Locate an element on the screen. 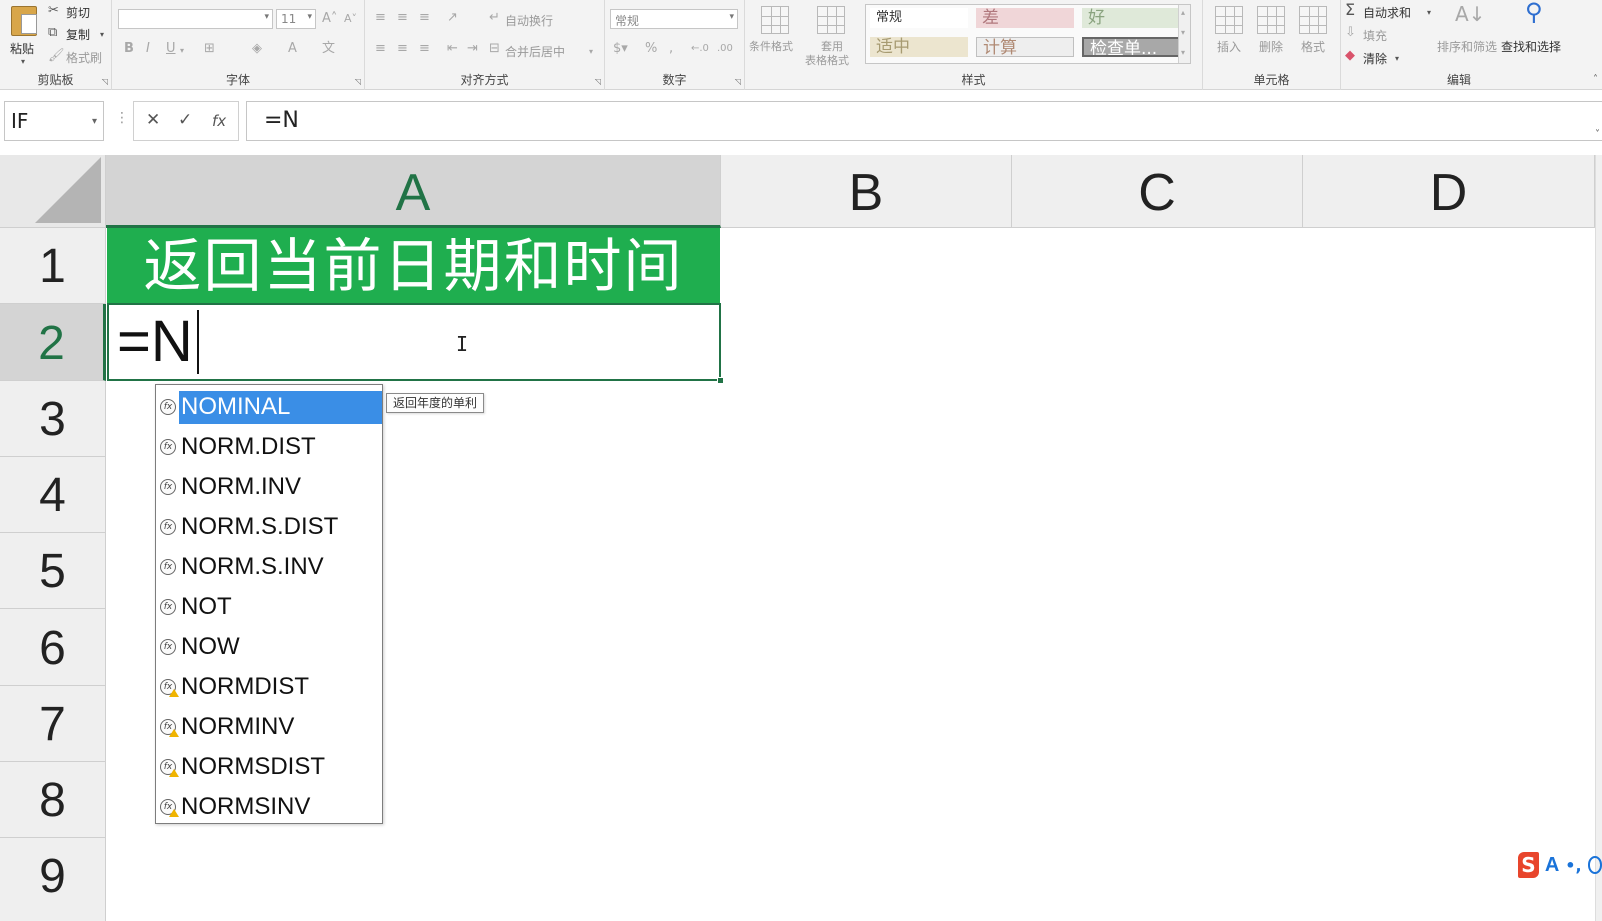 The width and height of the screenshot is (1602, 921). align-center-icon: ≡ is located at coordinates (402, 49).